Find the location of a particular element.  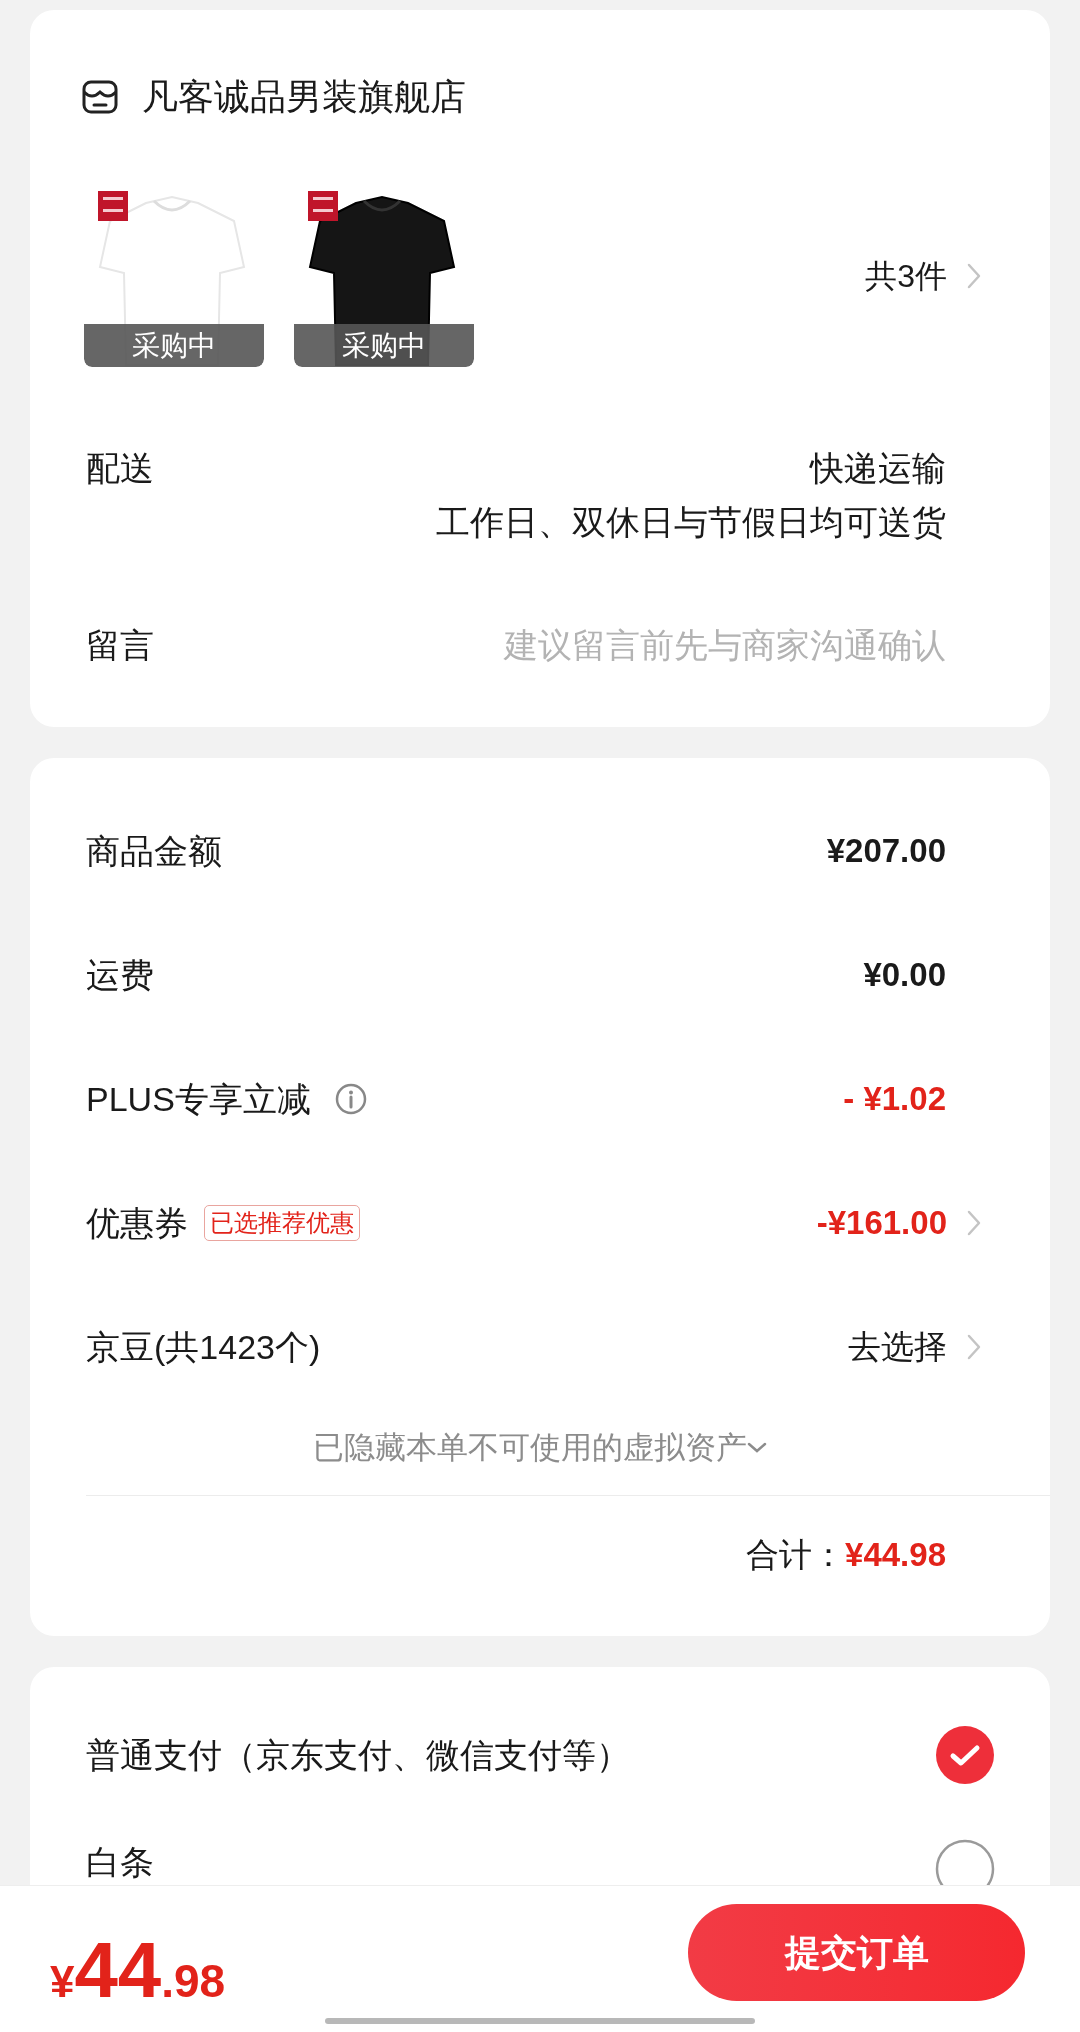

payment-option: 白条 is located at coordinates (120, 1862).